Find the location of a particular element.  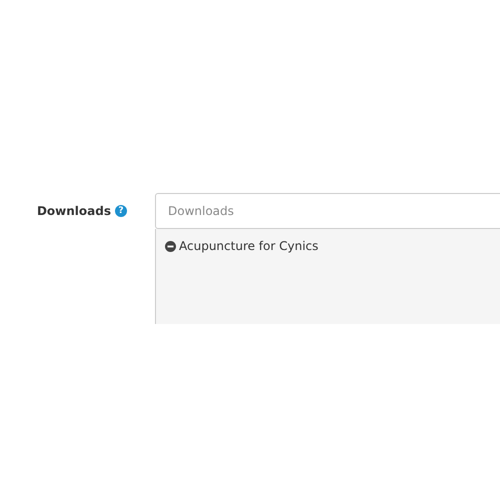

input-field: Downloads is located at coordinates (327, 211).